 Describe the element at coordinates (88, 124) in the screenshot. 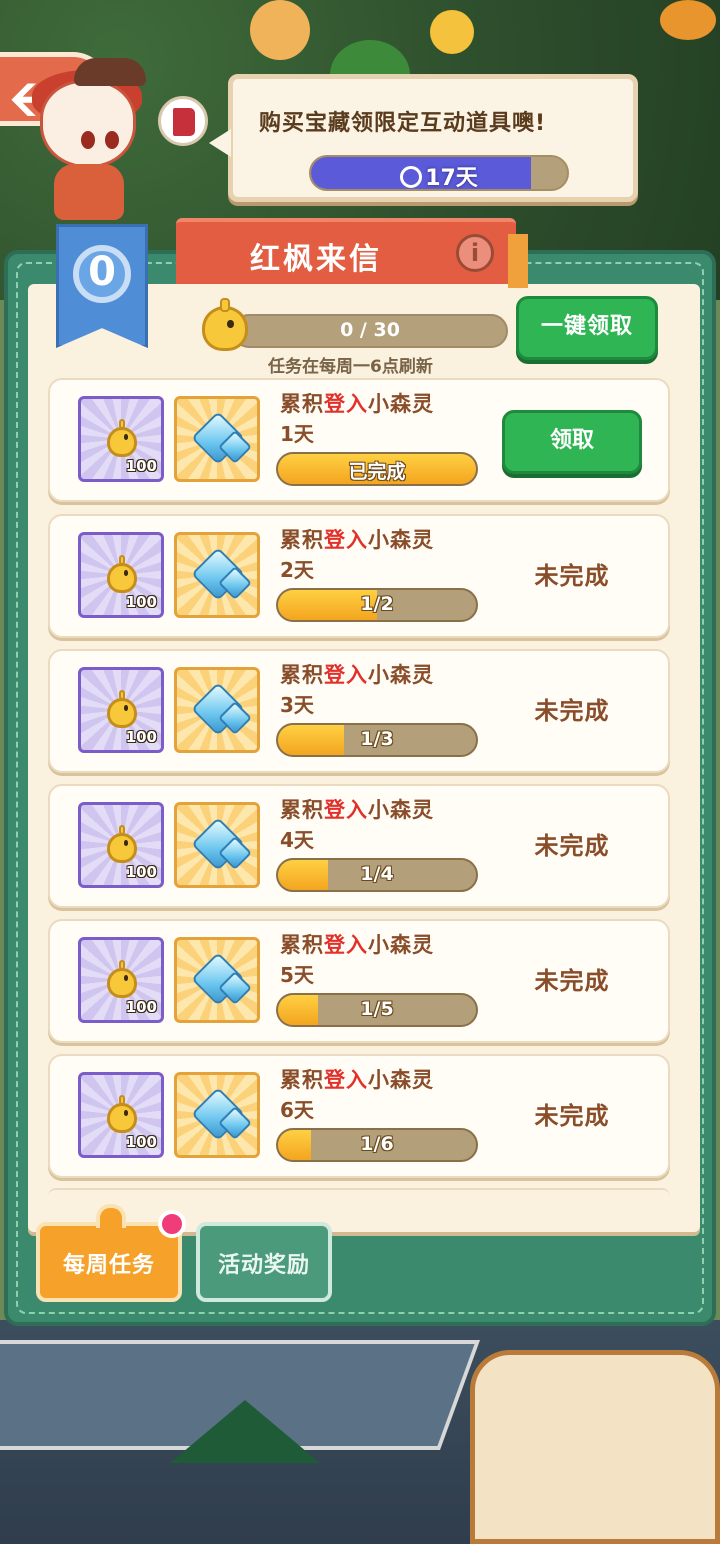

I see `mascot-head` at that location.